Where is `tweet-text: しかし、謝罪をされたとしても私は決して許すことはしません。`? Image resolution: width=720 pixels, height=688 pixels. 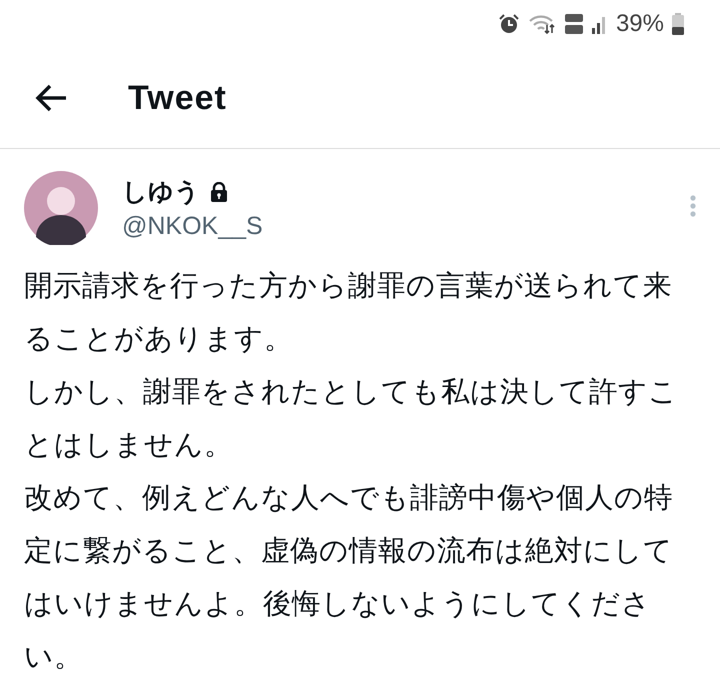
tweet-text: しかし、謝罪をされたとしても私は決して許すことはしません。 is located at coordinates (351, 418).